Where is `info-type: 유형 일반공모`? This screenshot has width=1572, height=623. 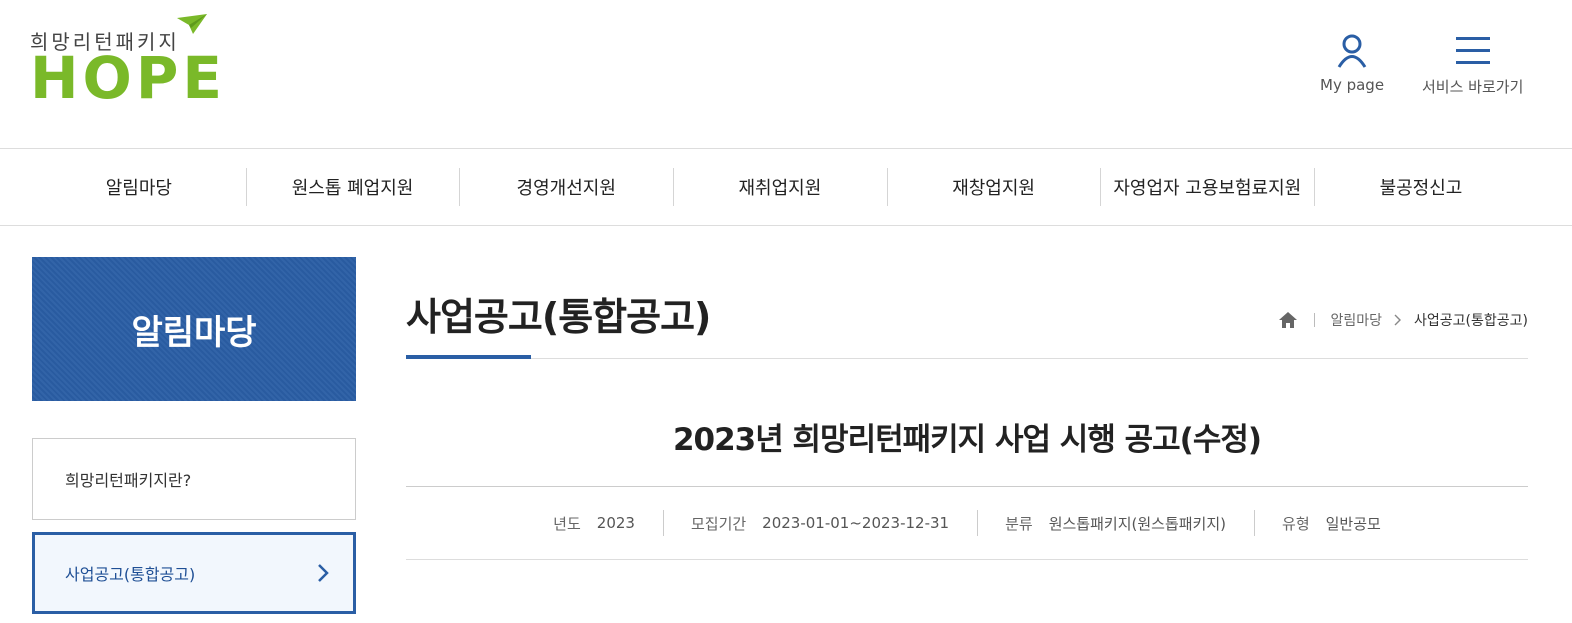
info-type: 유형 일반공모 is located at coordinates (1331, 522).